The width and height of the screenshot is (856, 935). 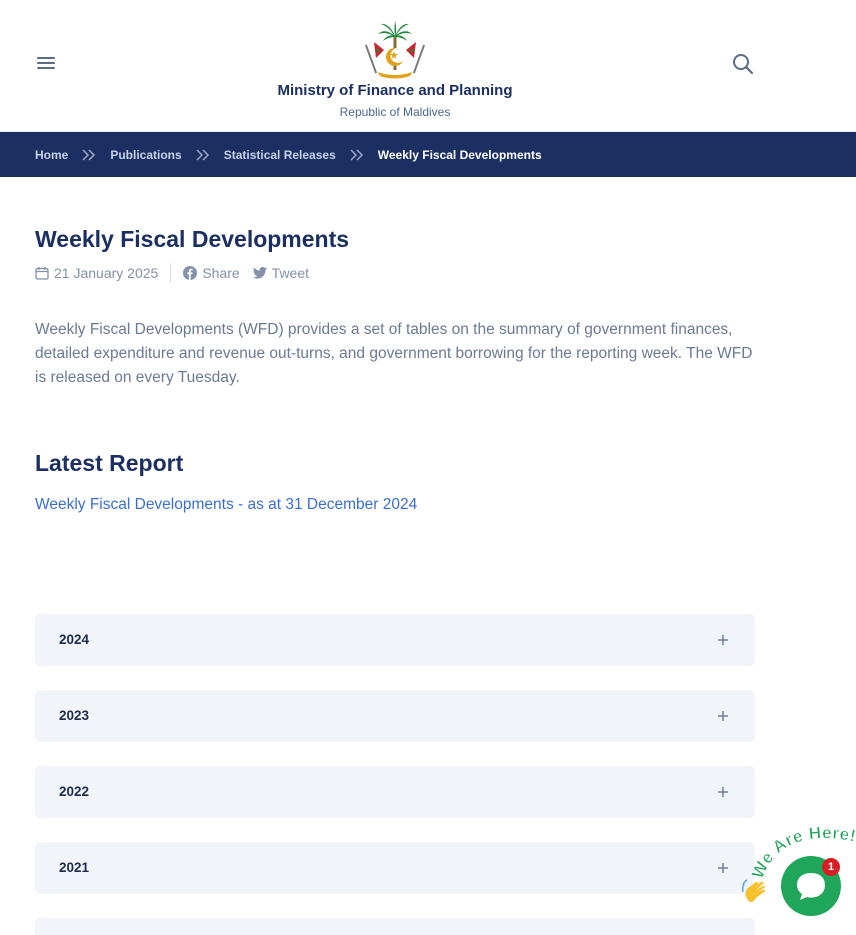 I want to click on waving-hand-icon, so click(x=753, y=891).